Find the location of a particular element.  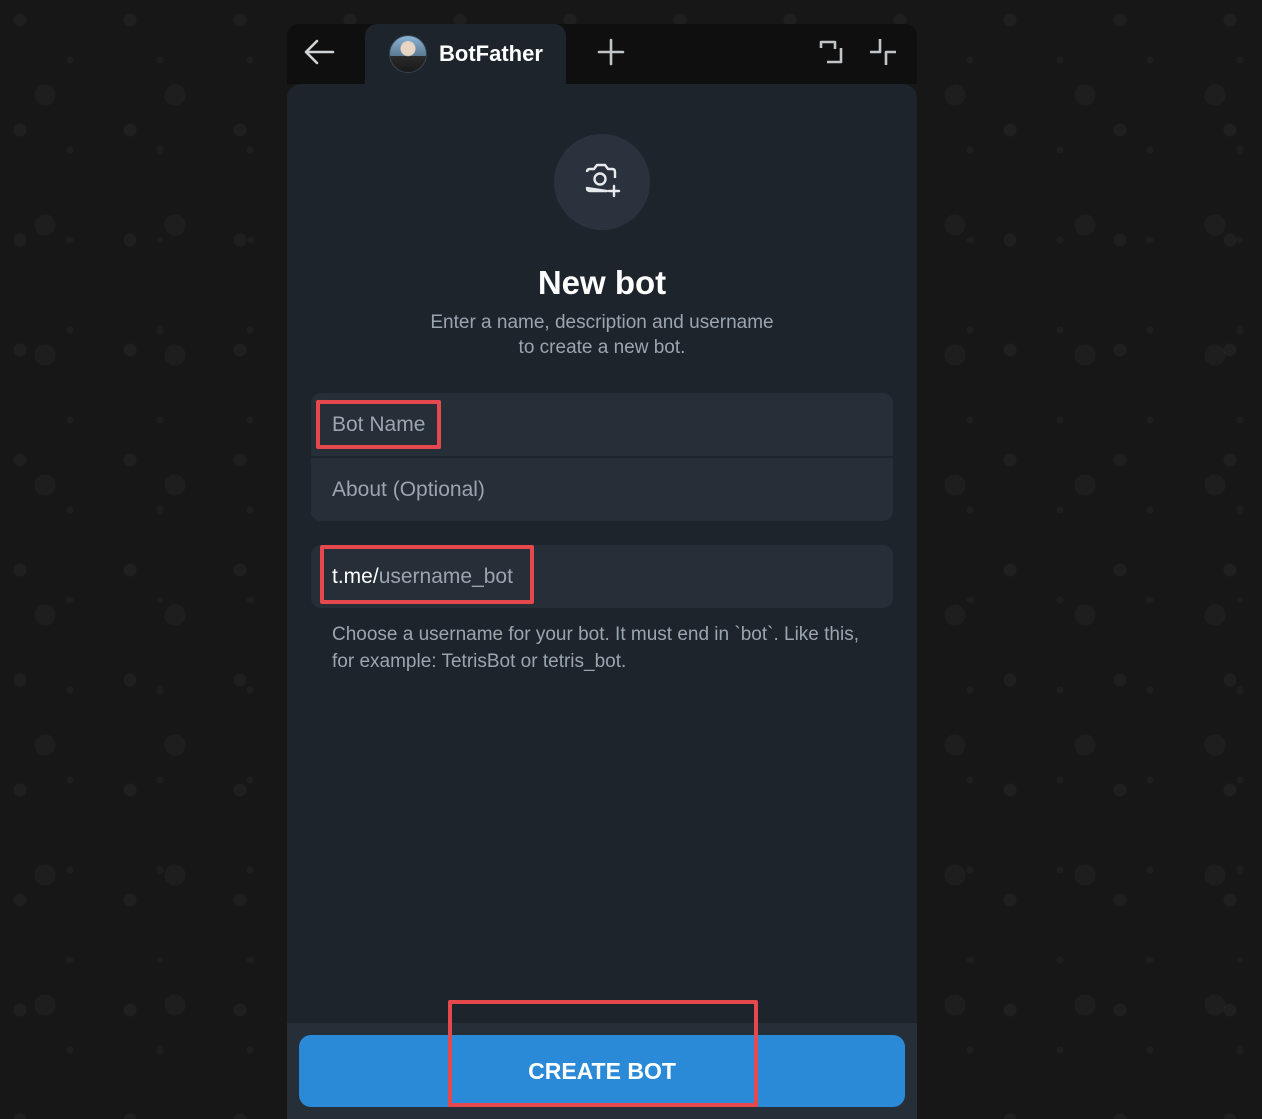

collapse-button is located at coordinates (831, 54).